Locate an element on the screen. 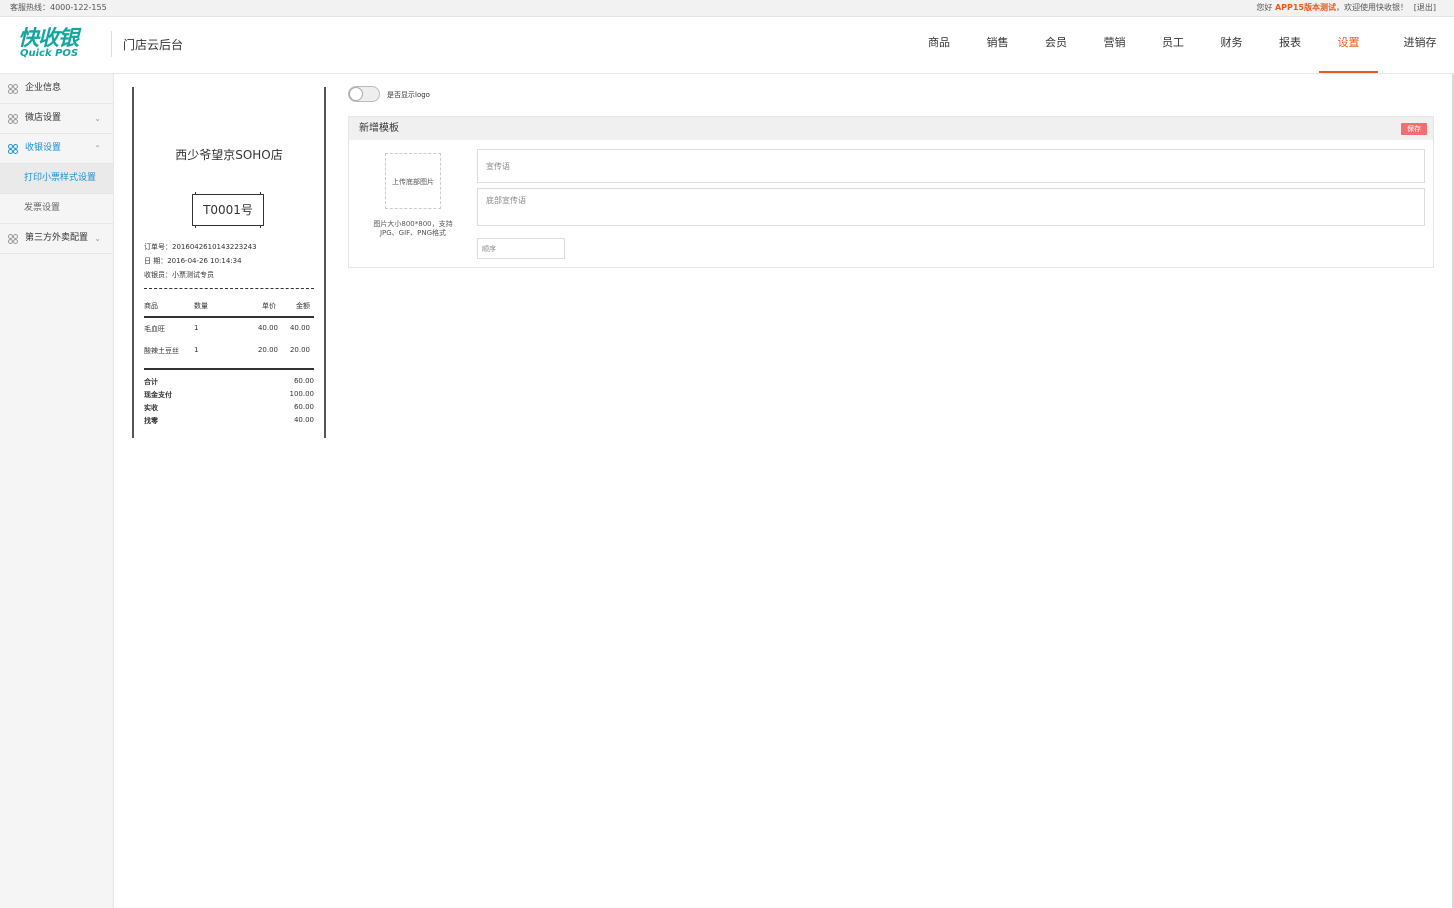 The width and height of the screenshot is (1454, 908). sidebar-item-label: 第三方外卖配置 is located at coordinates (57, 238).